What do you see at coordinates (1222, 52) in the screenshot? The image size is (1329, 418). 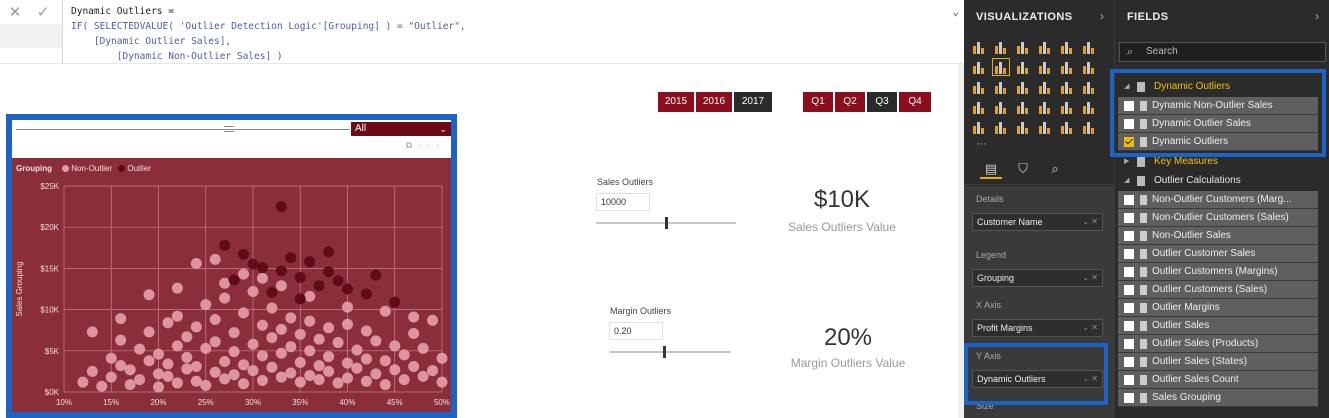 I see `fields-search-input: ⌕ Search` at bounding box center [1222, 52].